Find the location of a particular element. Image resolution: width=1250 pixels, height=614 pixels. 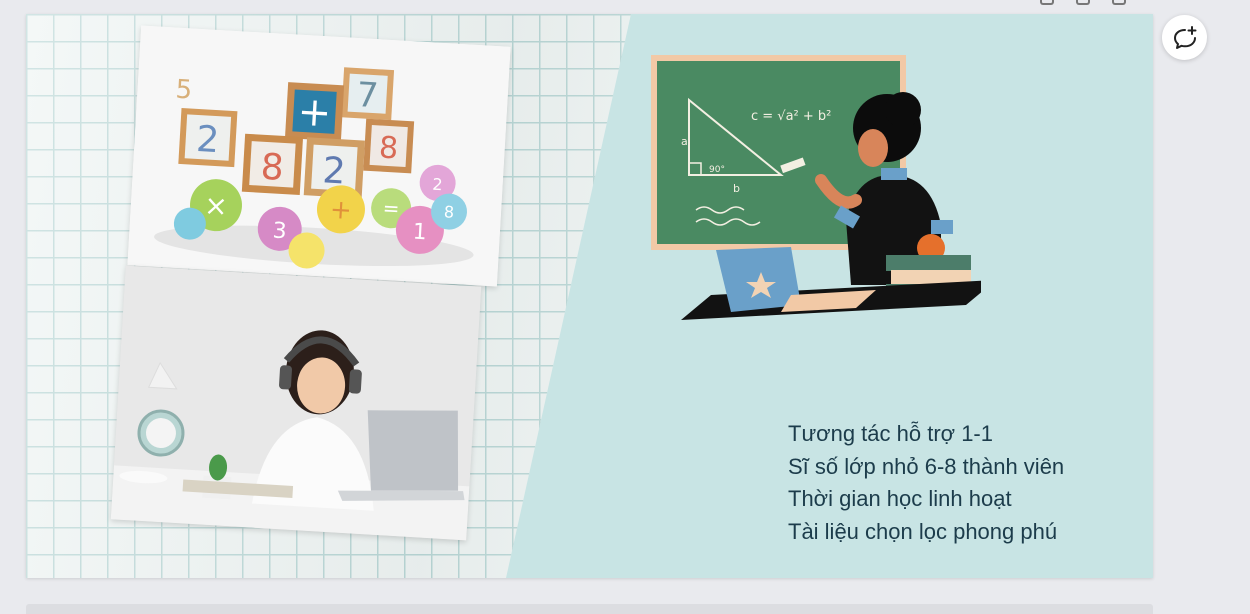

feature-item: Sĩ số lớp nhỏ 6-8 thành viên is located at coordinates (926, 466).